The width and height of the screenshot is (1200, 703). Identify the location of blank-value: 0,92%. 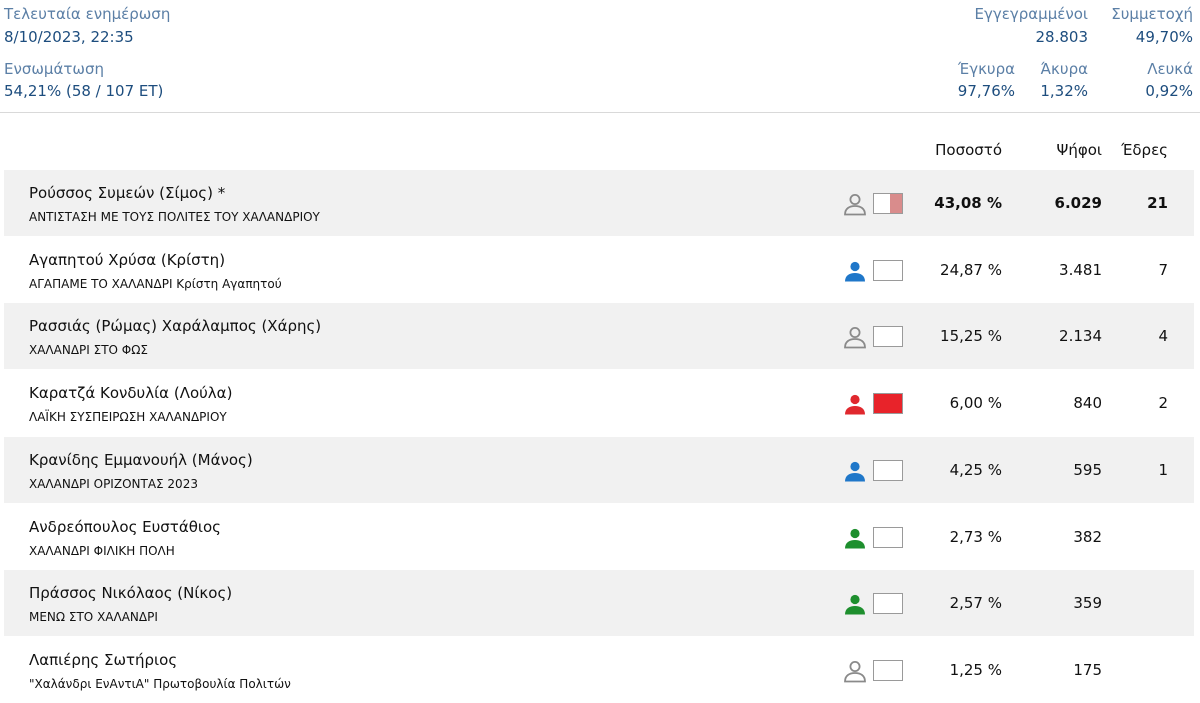
(1169, 91).